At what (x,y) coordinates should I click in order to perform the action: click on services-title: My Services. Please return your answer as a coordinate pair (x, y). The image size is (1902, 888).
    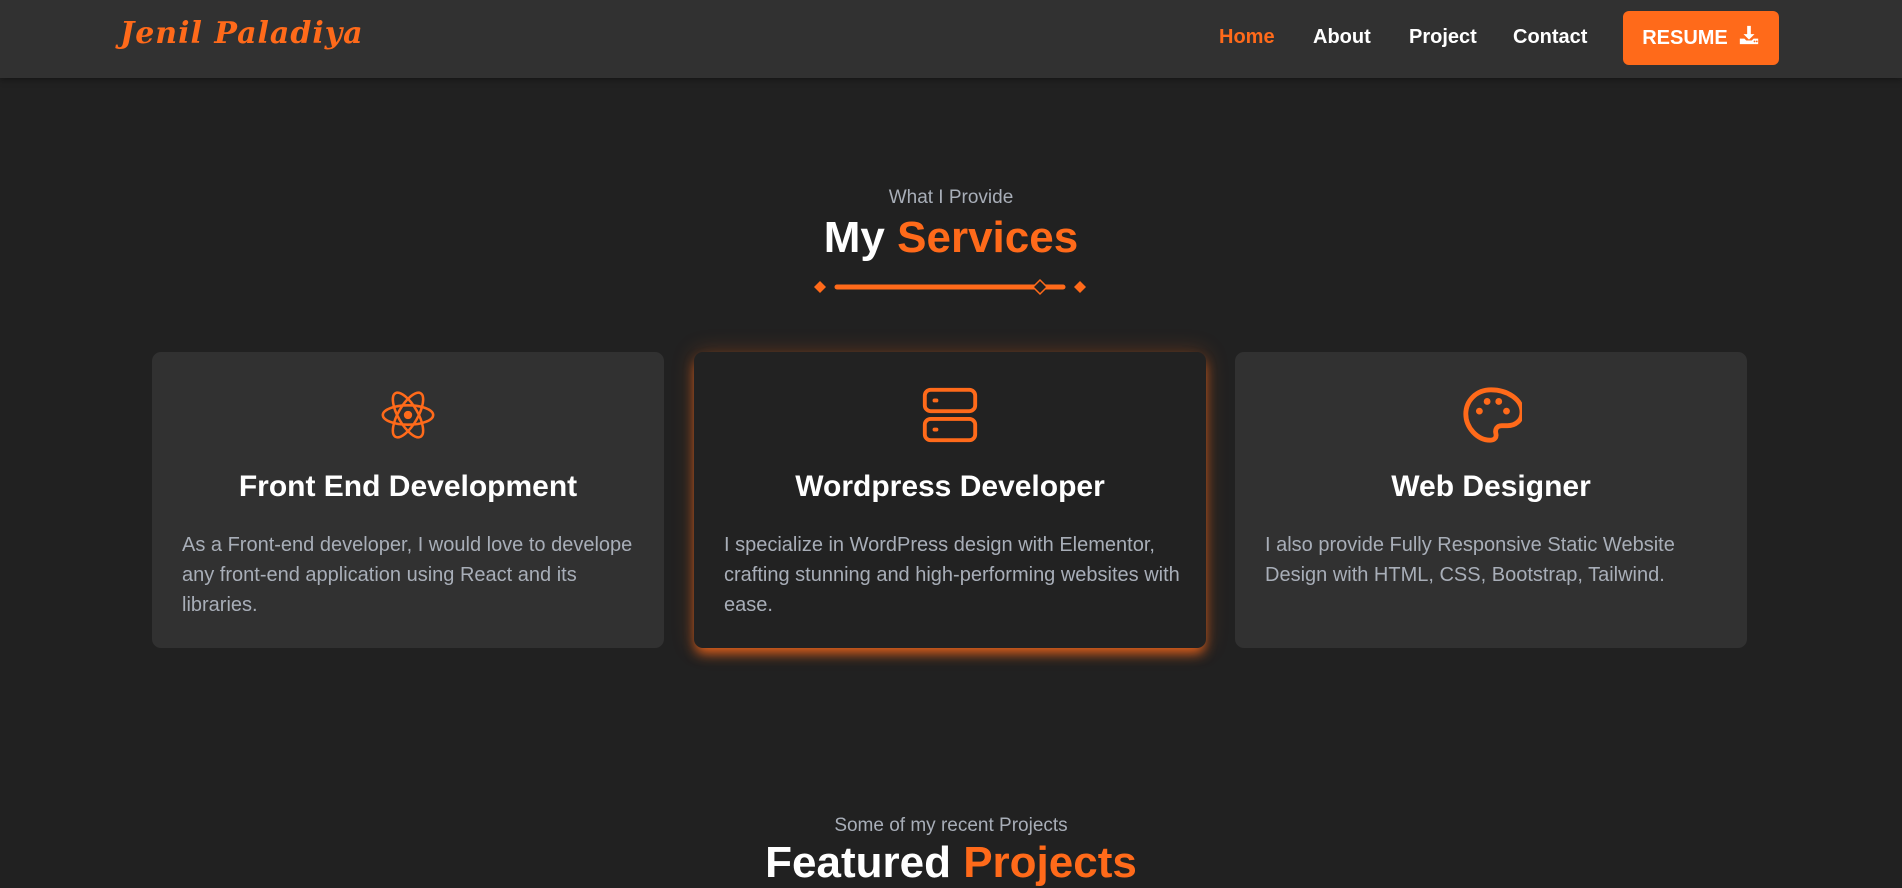
    Looking at the image, I should click on (951, 238).